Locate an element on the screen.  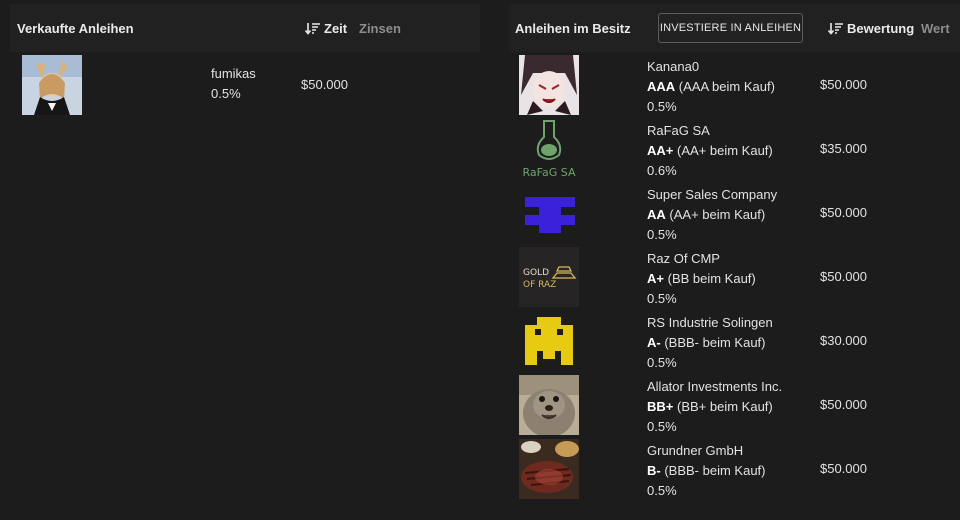
gold-bar-logo-icon: GOLD OF RAZ is located at coordinates (549, 277).